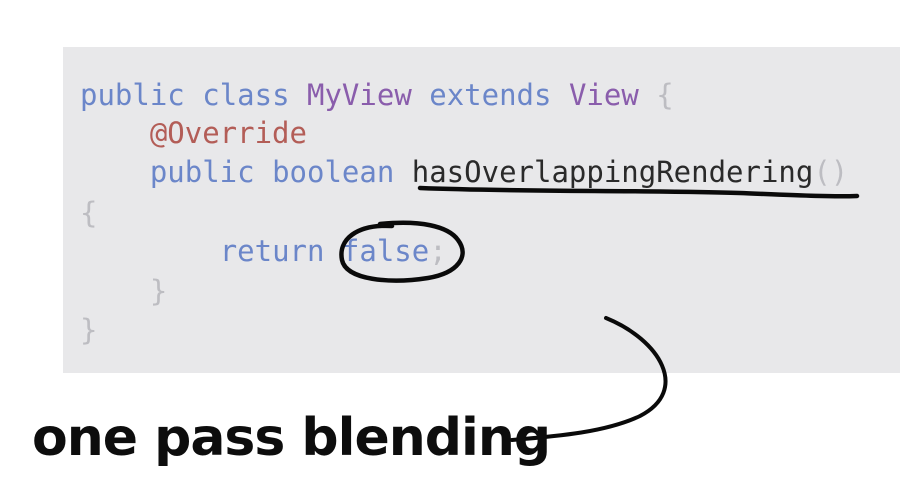 The width and height of the screenshot is (900, 494). I want to click on code-line-1: public class MyView extends View {, so click(377, 95).